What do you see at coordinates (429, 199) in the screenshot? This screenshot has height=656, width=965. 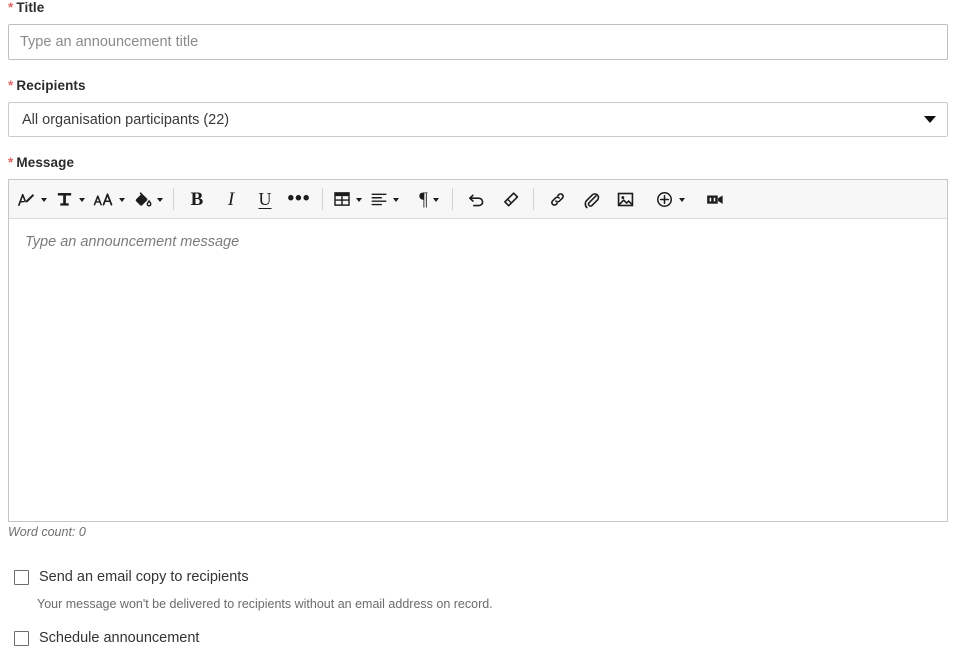 I see `paragraph-icon: ¶` at bounding box center [429, 199].